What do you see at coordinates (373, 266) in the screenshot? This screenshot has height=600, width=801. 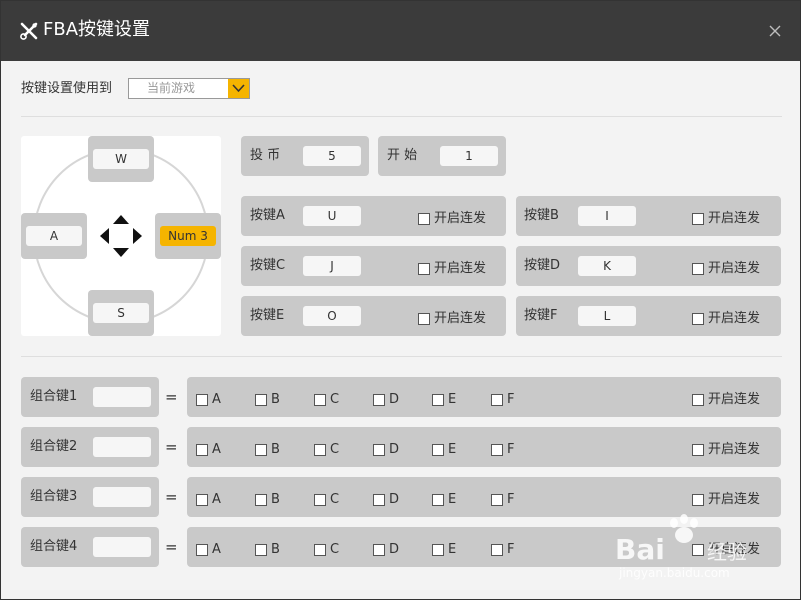 I see `button-c-panel: 按键C J 开启连发` at bounding box center [373, 266].